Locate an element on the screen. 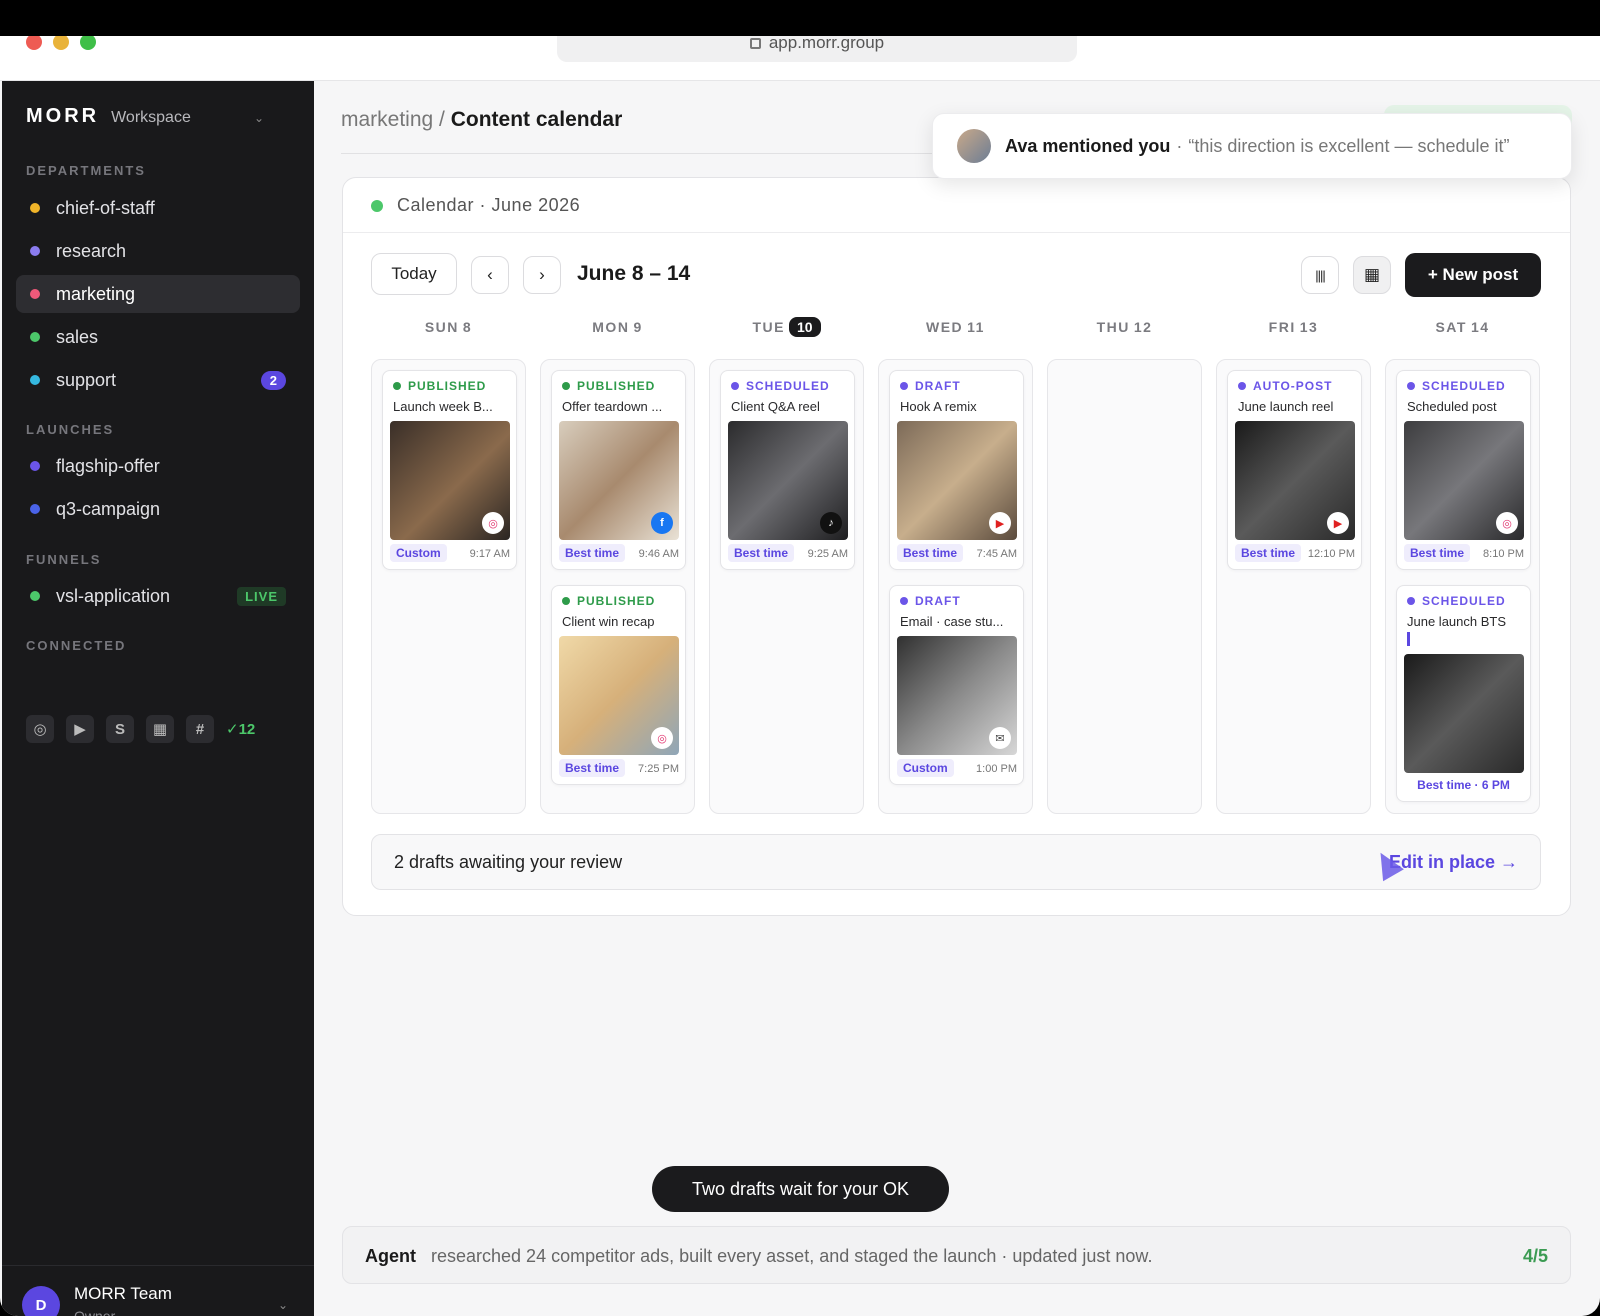 This screenshot has width=1600, height=1316. workspace-label: Workspace is located at coordinates (151, 117).